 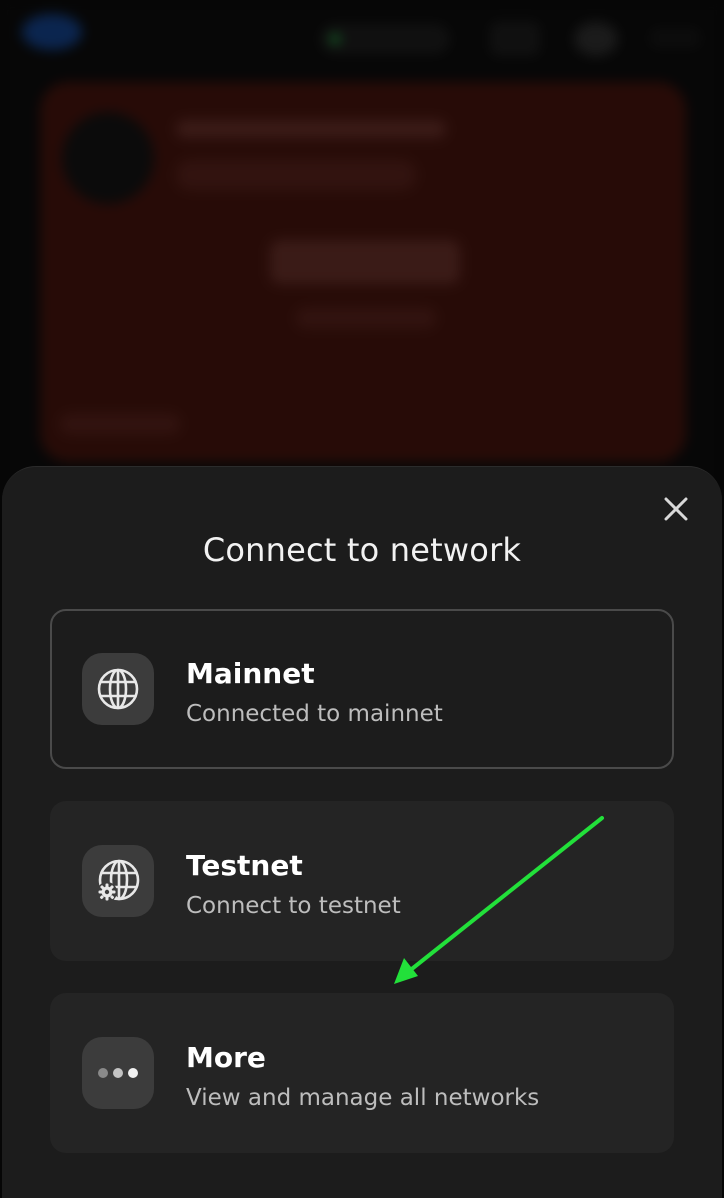 I want to click on sheet-title: Connect to network, so click(x=362, y=550).